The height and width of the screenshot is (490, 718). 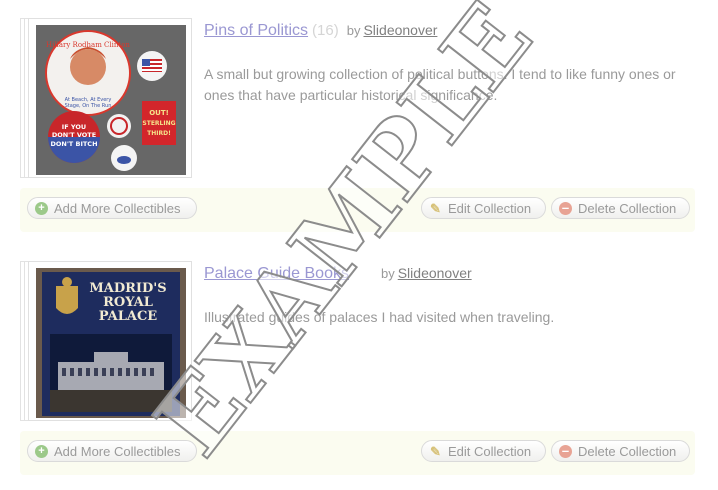 I want to click on book-title-line2: ROYAL, so click(x=128, y=302).